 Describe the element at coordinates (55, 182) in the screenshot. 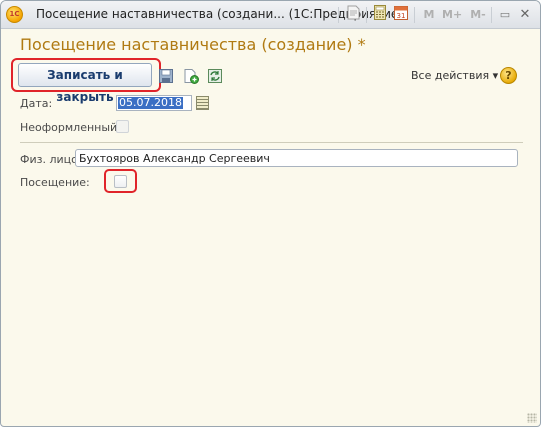

I see `visit-label: Посещение:` at that location.